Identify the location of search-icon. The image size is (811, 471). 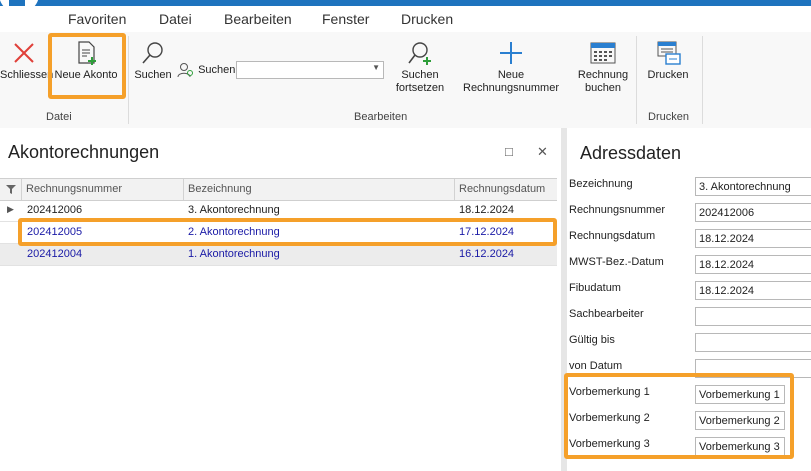
(152, 53).